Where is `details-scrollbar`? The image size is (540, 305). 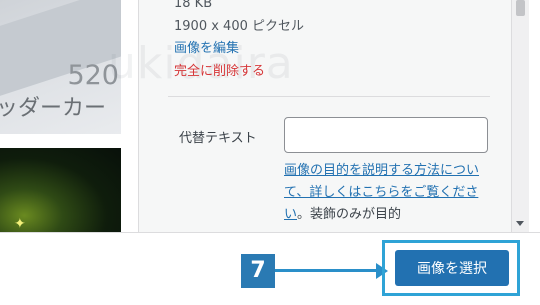 details-scrollbar is located at coordinates (520, 116).